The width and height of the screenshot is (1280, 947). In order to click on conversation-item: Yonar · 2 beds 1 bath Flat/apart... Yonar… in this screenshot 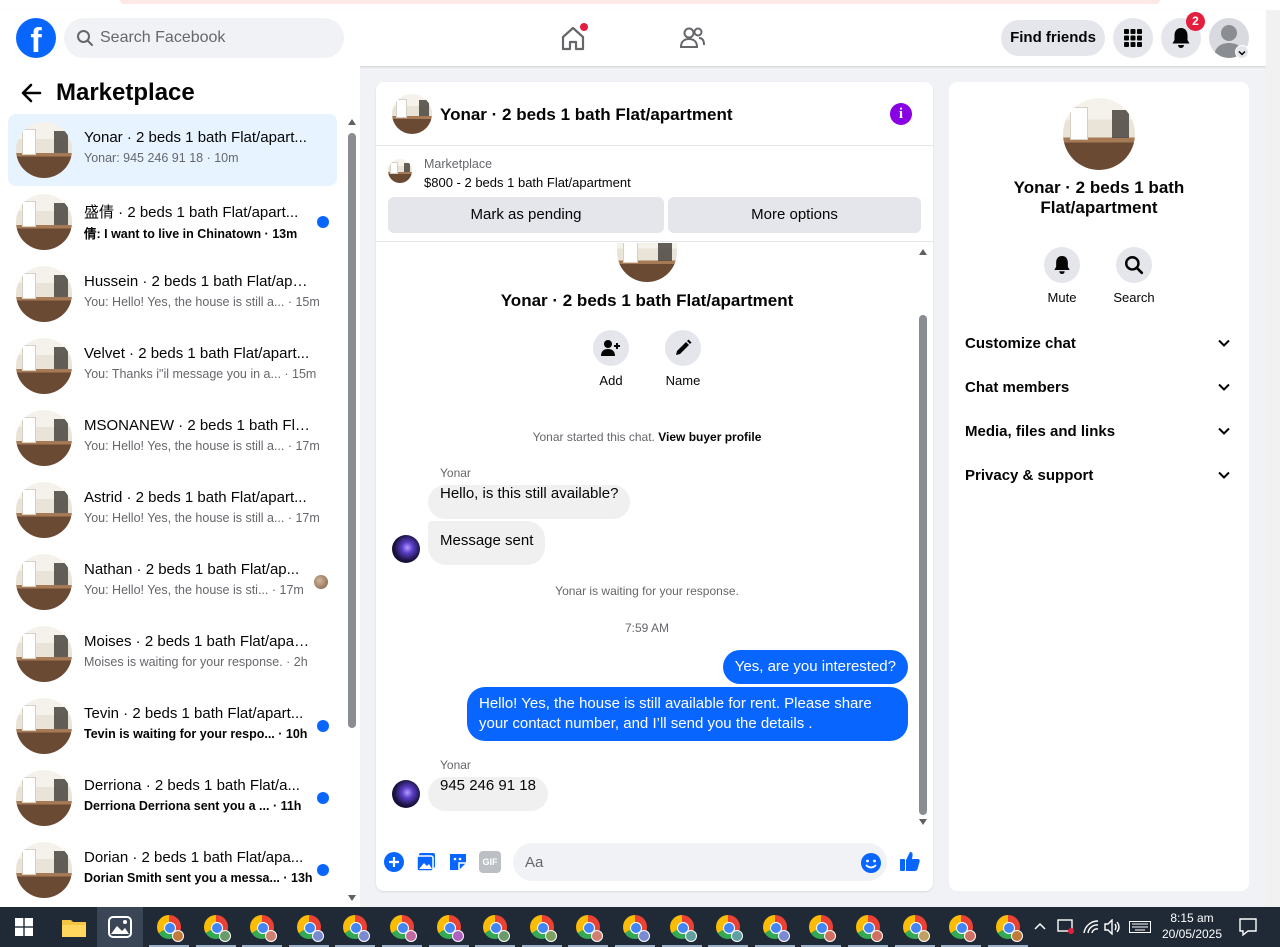, I will do `click(172, 150)`.